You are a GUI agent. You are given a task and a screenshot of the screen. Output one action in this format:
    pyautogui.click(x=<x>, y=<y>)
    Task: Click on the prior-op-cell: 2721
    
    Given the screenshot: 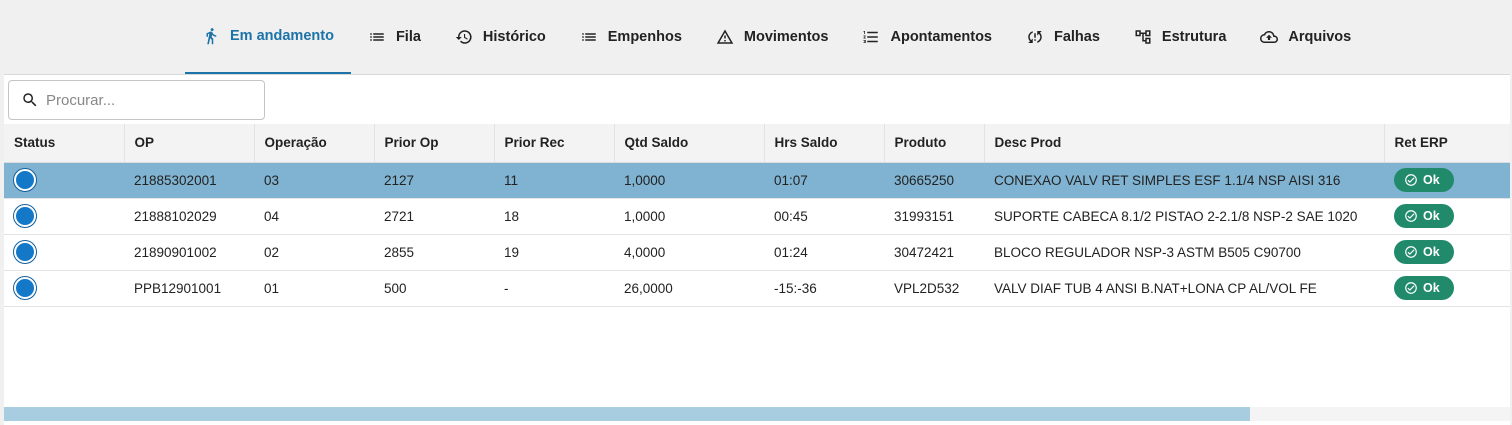 What is the action you would take?
    pyautogui.click(x=434, y=216)
    